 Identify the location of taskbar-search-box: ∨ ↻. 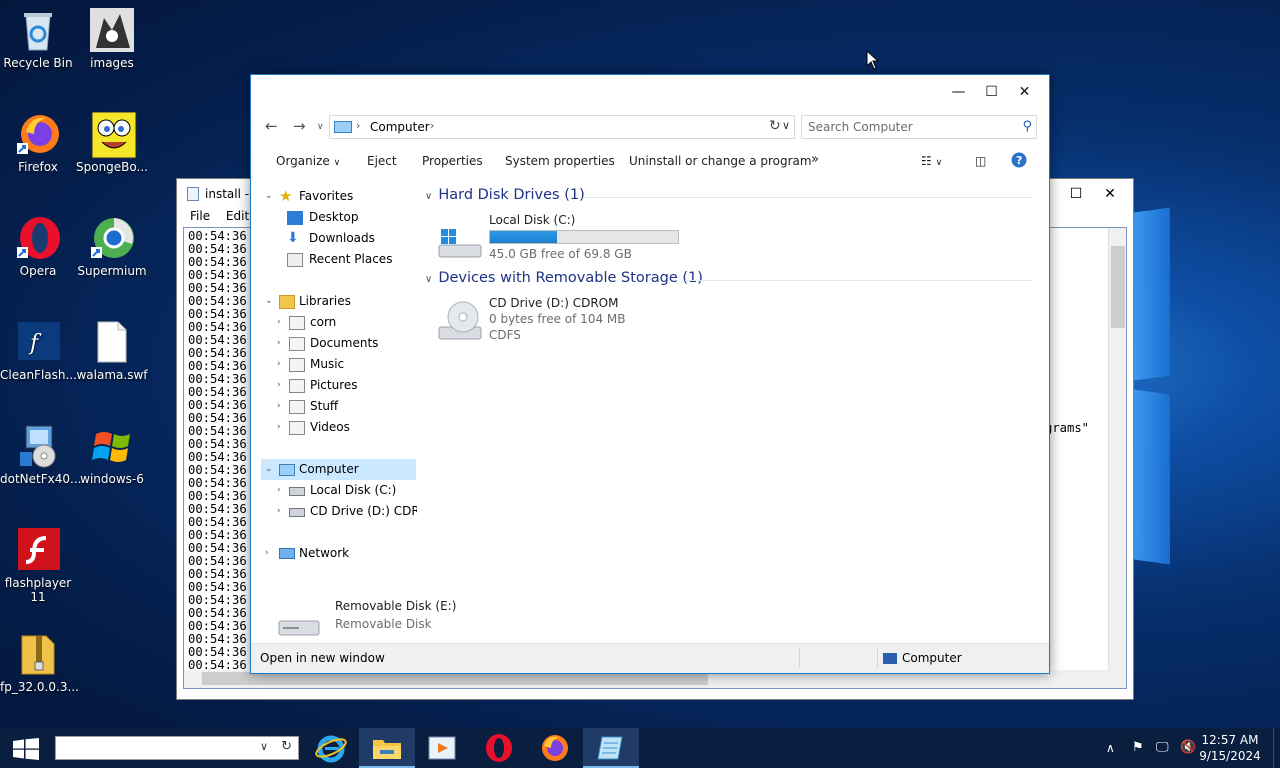
(177, 748).